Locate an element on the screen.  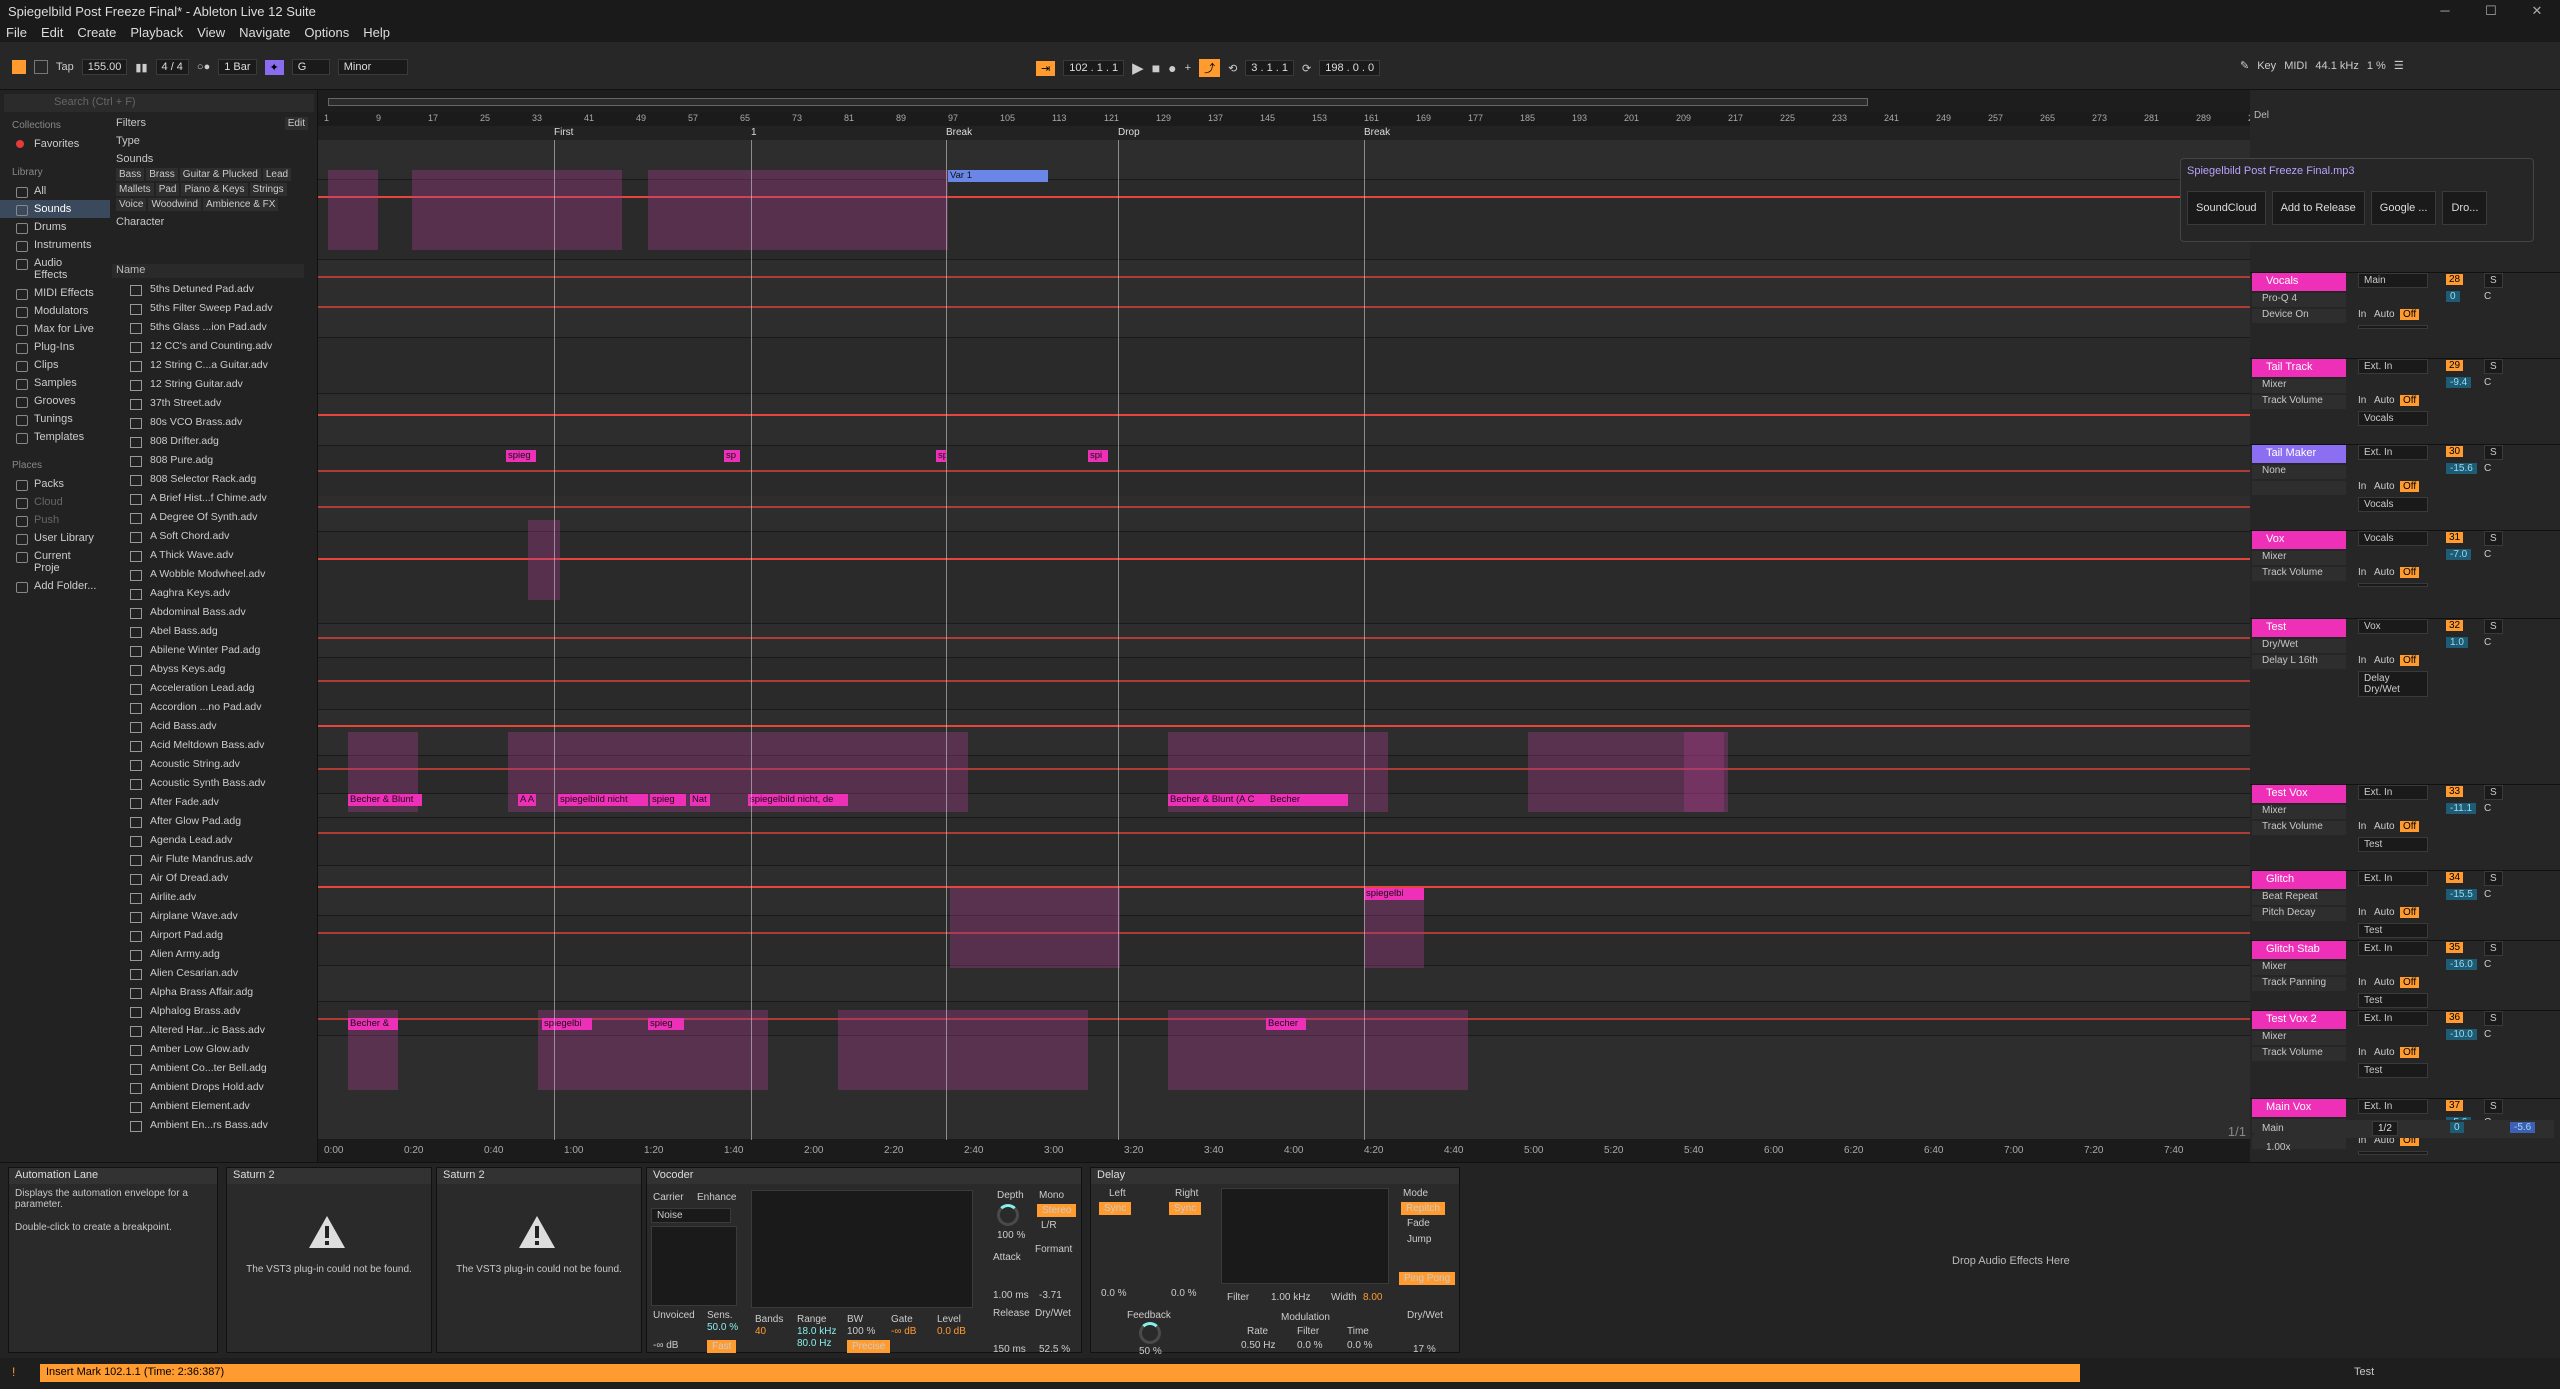
clip-label: sp is located at coordinates (732, 456).